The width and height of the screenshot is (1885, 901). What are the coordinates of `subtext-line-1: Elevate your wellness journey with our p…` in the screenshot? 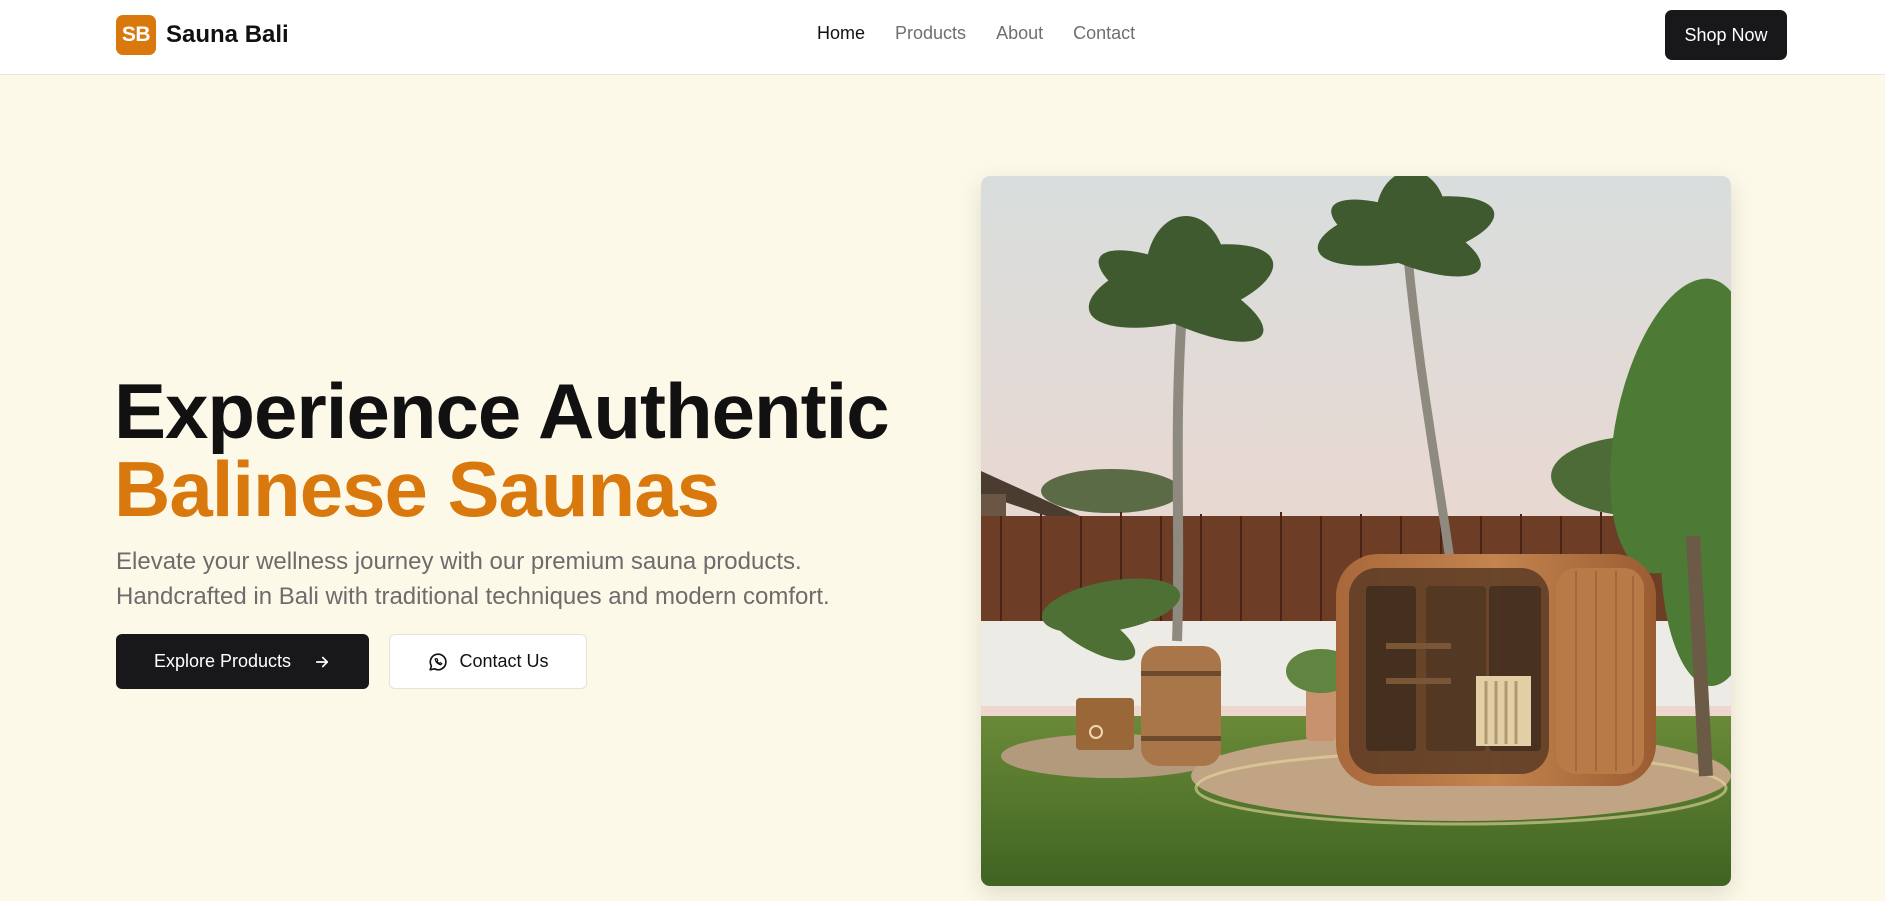 It's located at (459, 561).